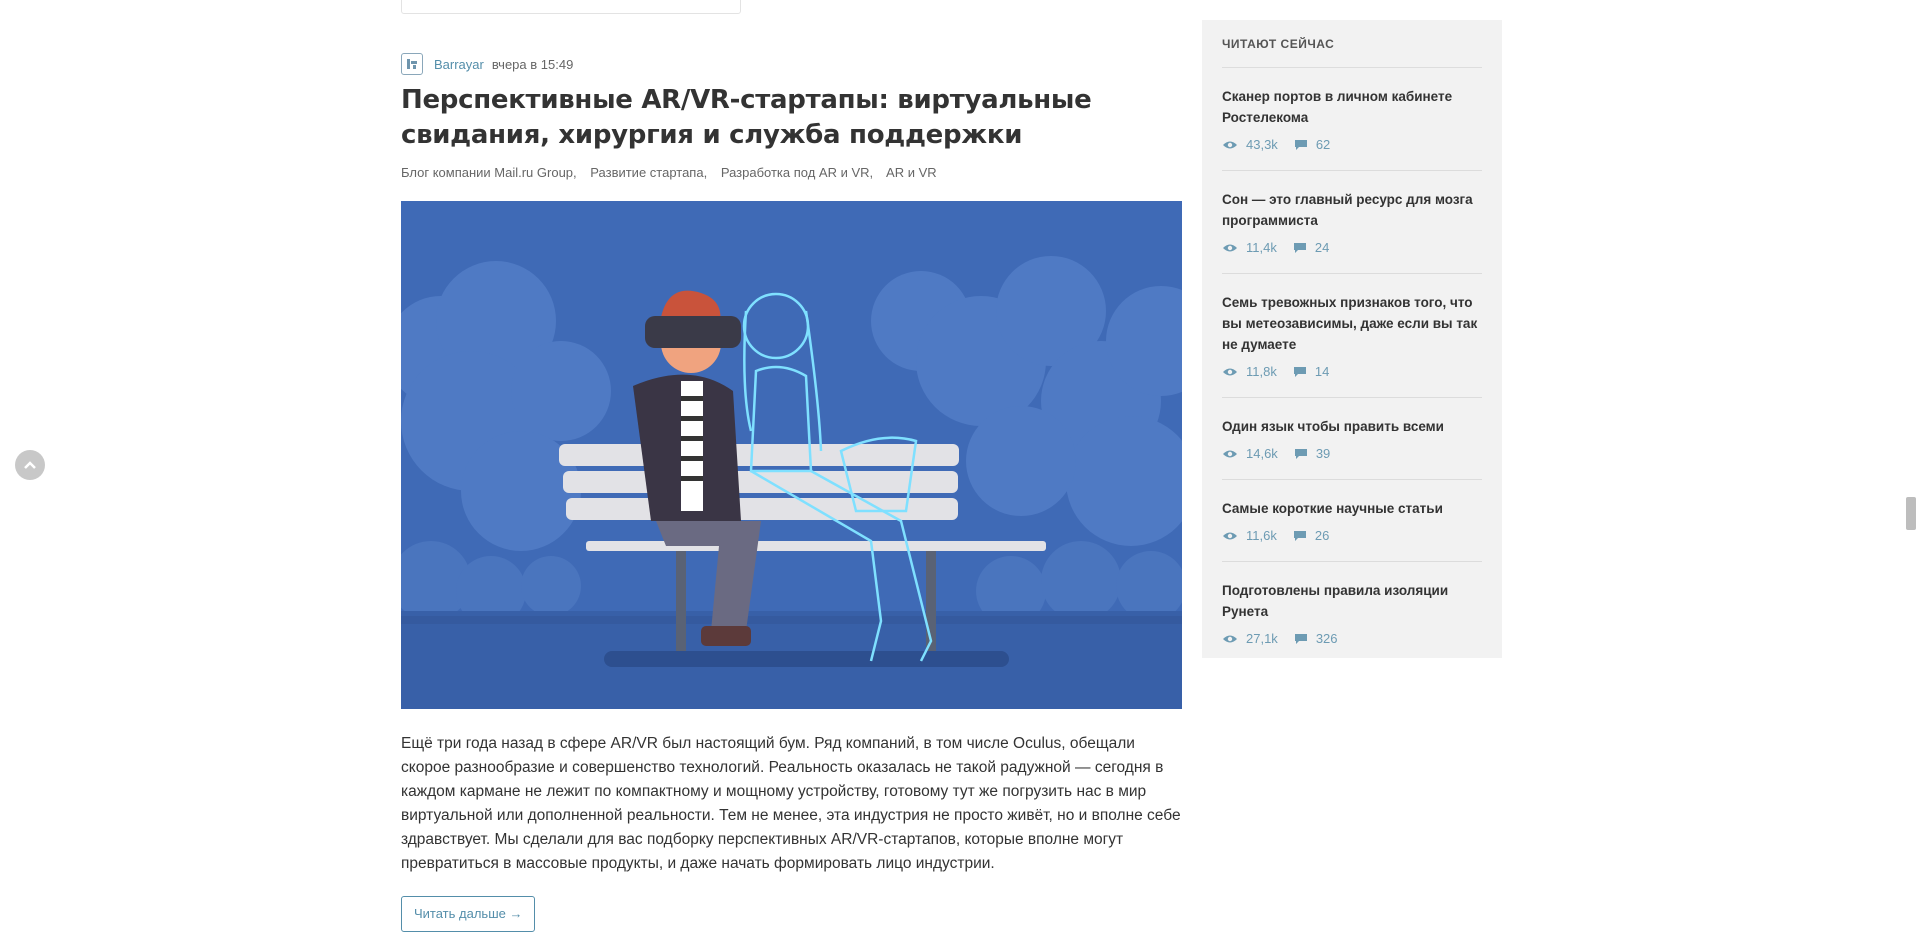 Image resolution: width=1920 pixels, height=932 pixels. Describe the element at coordinates (1261, 371) in the screenshot. I see `views-count: 11,8k` at that location.